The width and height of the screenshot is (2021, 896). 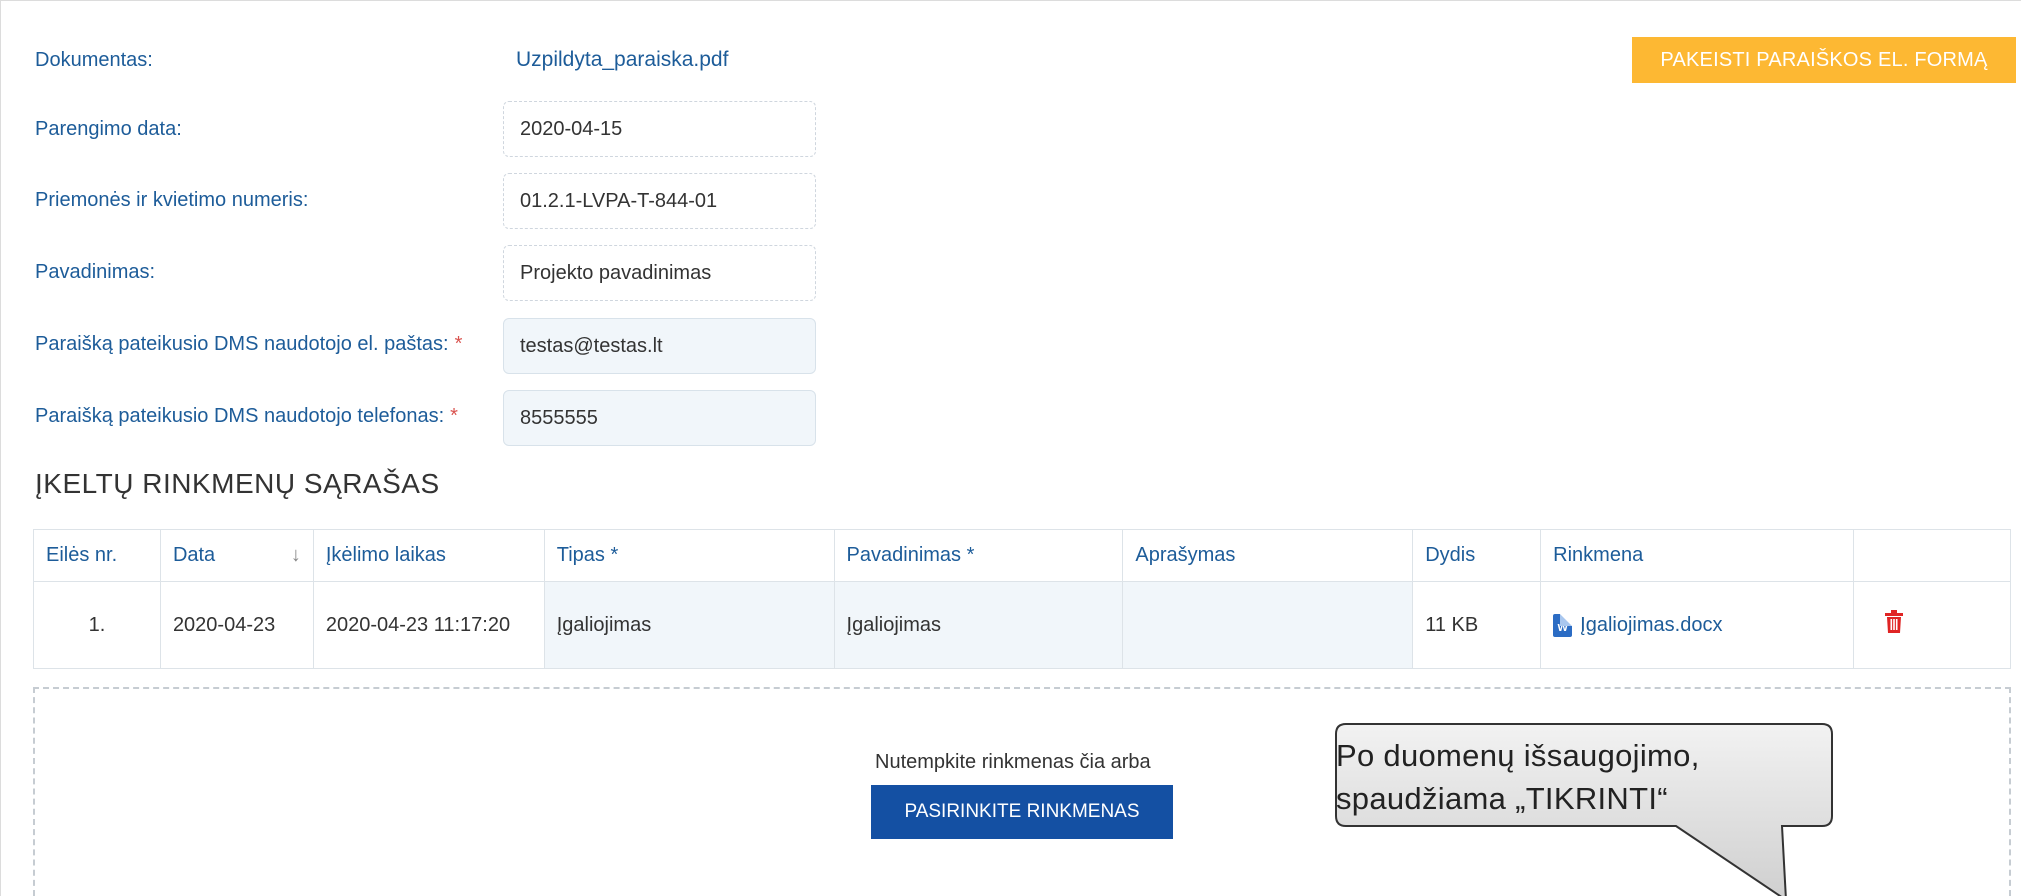 What do you see at coordinates (659, 273) in the screenshot?
I see `project-name-value: Projekto pavadinimas` at bounding box center [659, 273].